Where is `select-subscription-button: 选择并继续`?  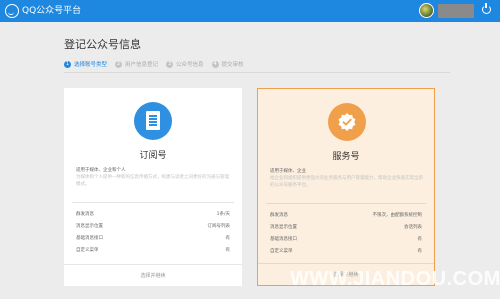 select-subscription-button: 选择并继续 is located at coordinates (153, 275).